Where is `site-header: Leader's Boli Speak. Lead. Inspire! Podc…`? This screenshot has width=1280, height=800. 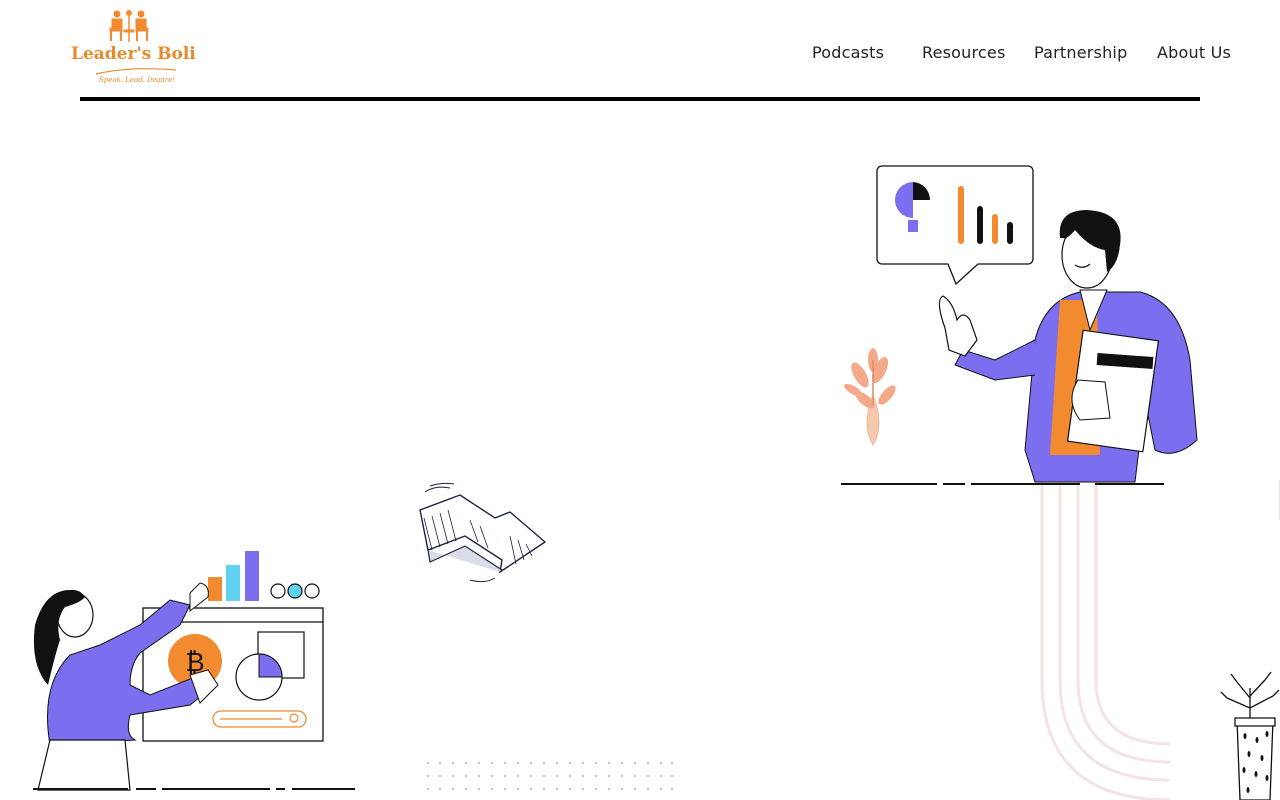
site-header: Leader's Boli Speak. Lead. Inspire! Podc… is located at coordinates (640, 50).